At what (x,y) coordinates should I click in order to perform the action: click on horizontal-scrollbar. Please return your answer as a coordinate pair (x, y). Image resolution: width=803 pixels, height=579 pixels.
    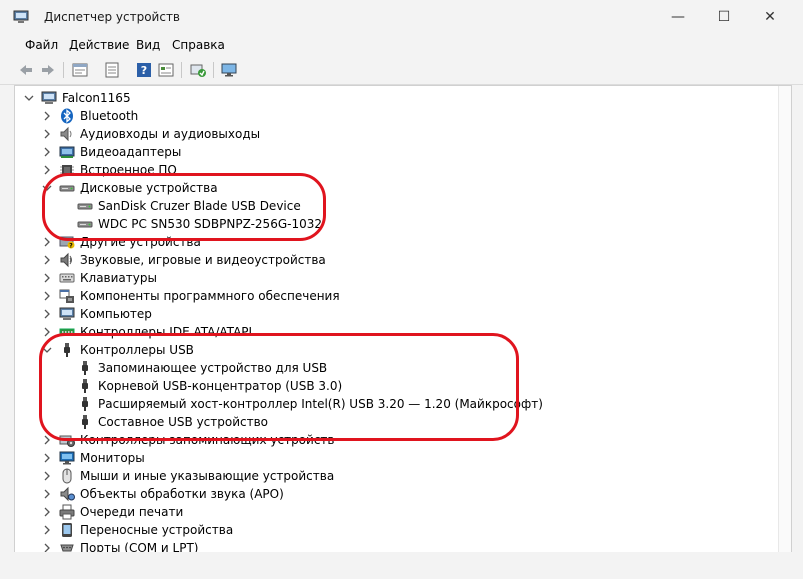
    Looking at the image, I should click on (403, 559).